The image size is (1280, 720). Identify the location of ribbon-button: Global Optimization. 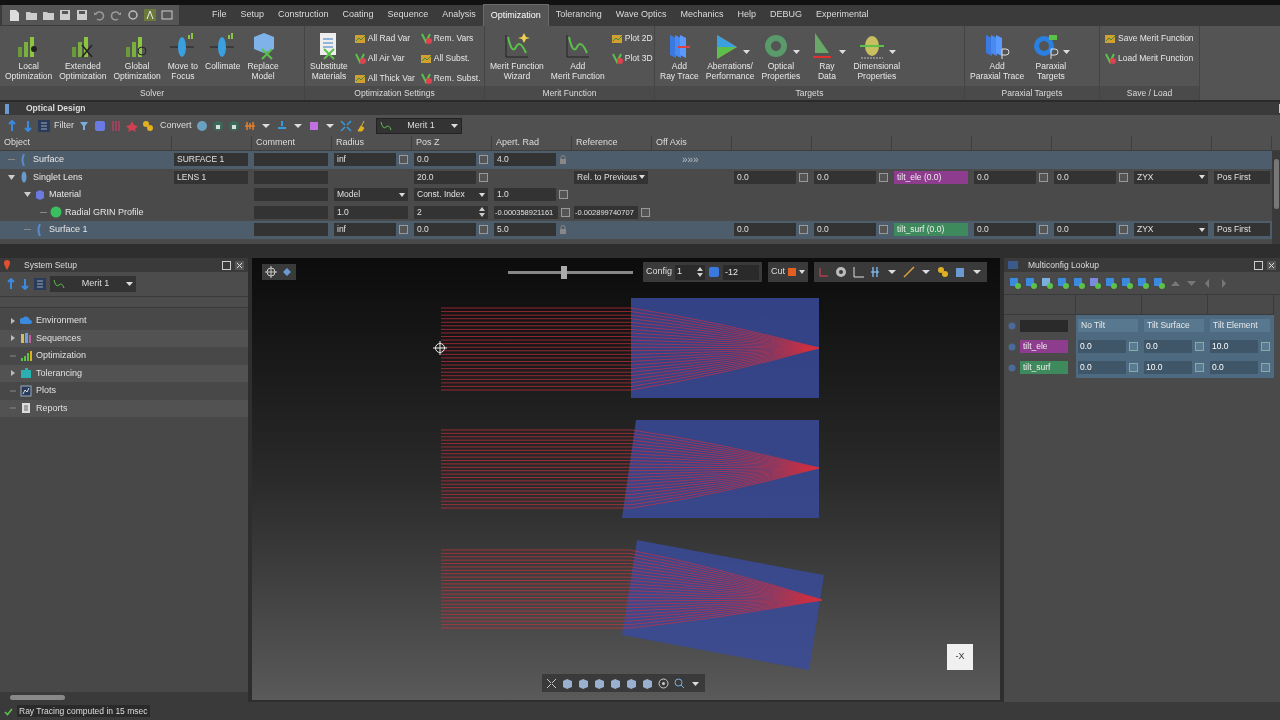
(137, 57).